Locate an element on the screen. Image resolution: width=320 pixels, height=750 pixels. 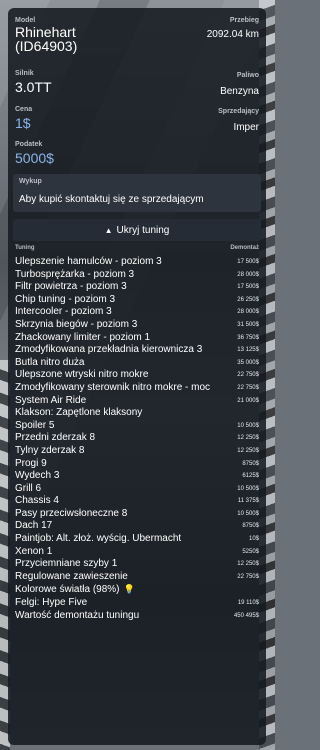
tuning-col-name: Tuning is located at coordinates (25, 248).